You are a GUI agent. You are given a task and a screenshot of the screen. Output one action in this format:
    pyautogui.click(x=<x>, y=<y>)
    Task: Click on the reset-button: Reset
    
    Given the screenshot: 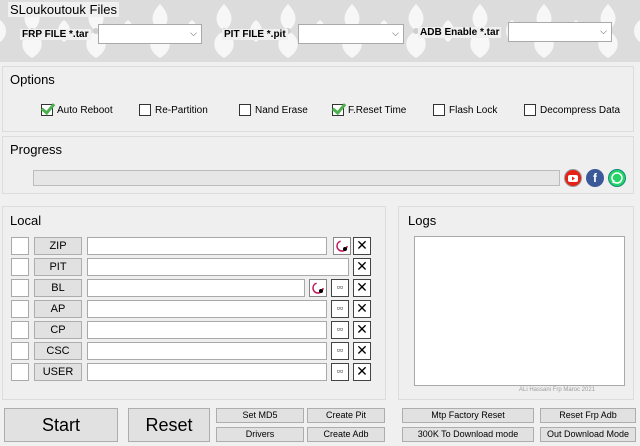 What is the action you would take?
    pyautogui.click(x=169, y=425)
    